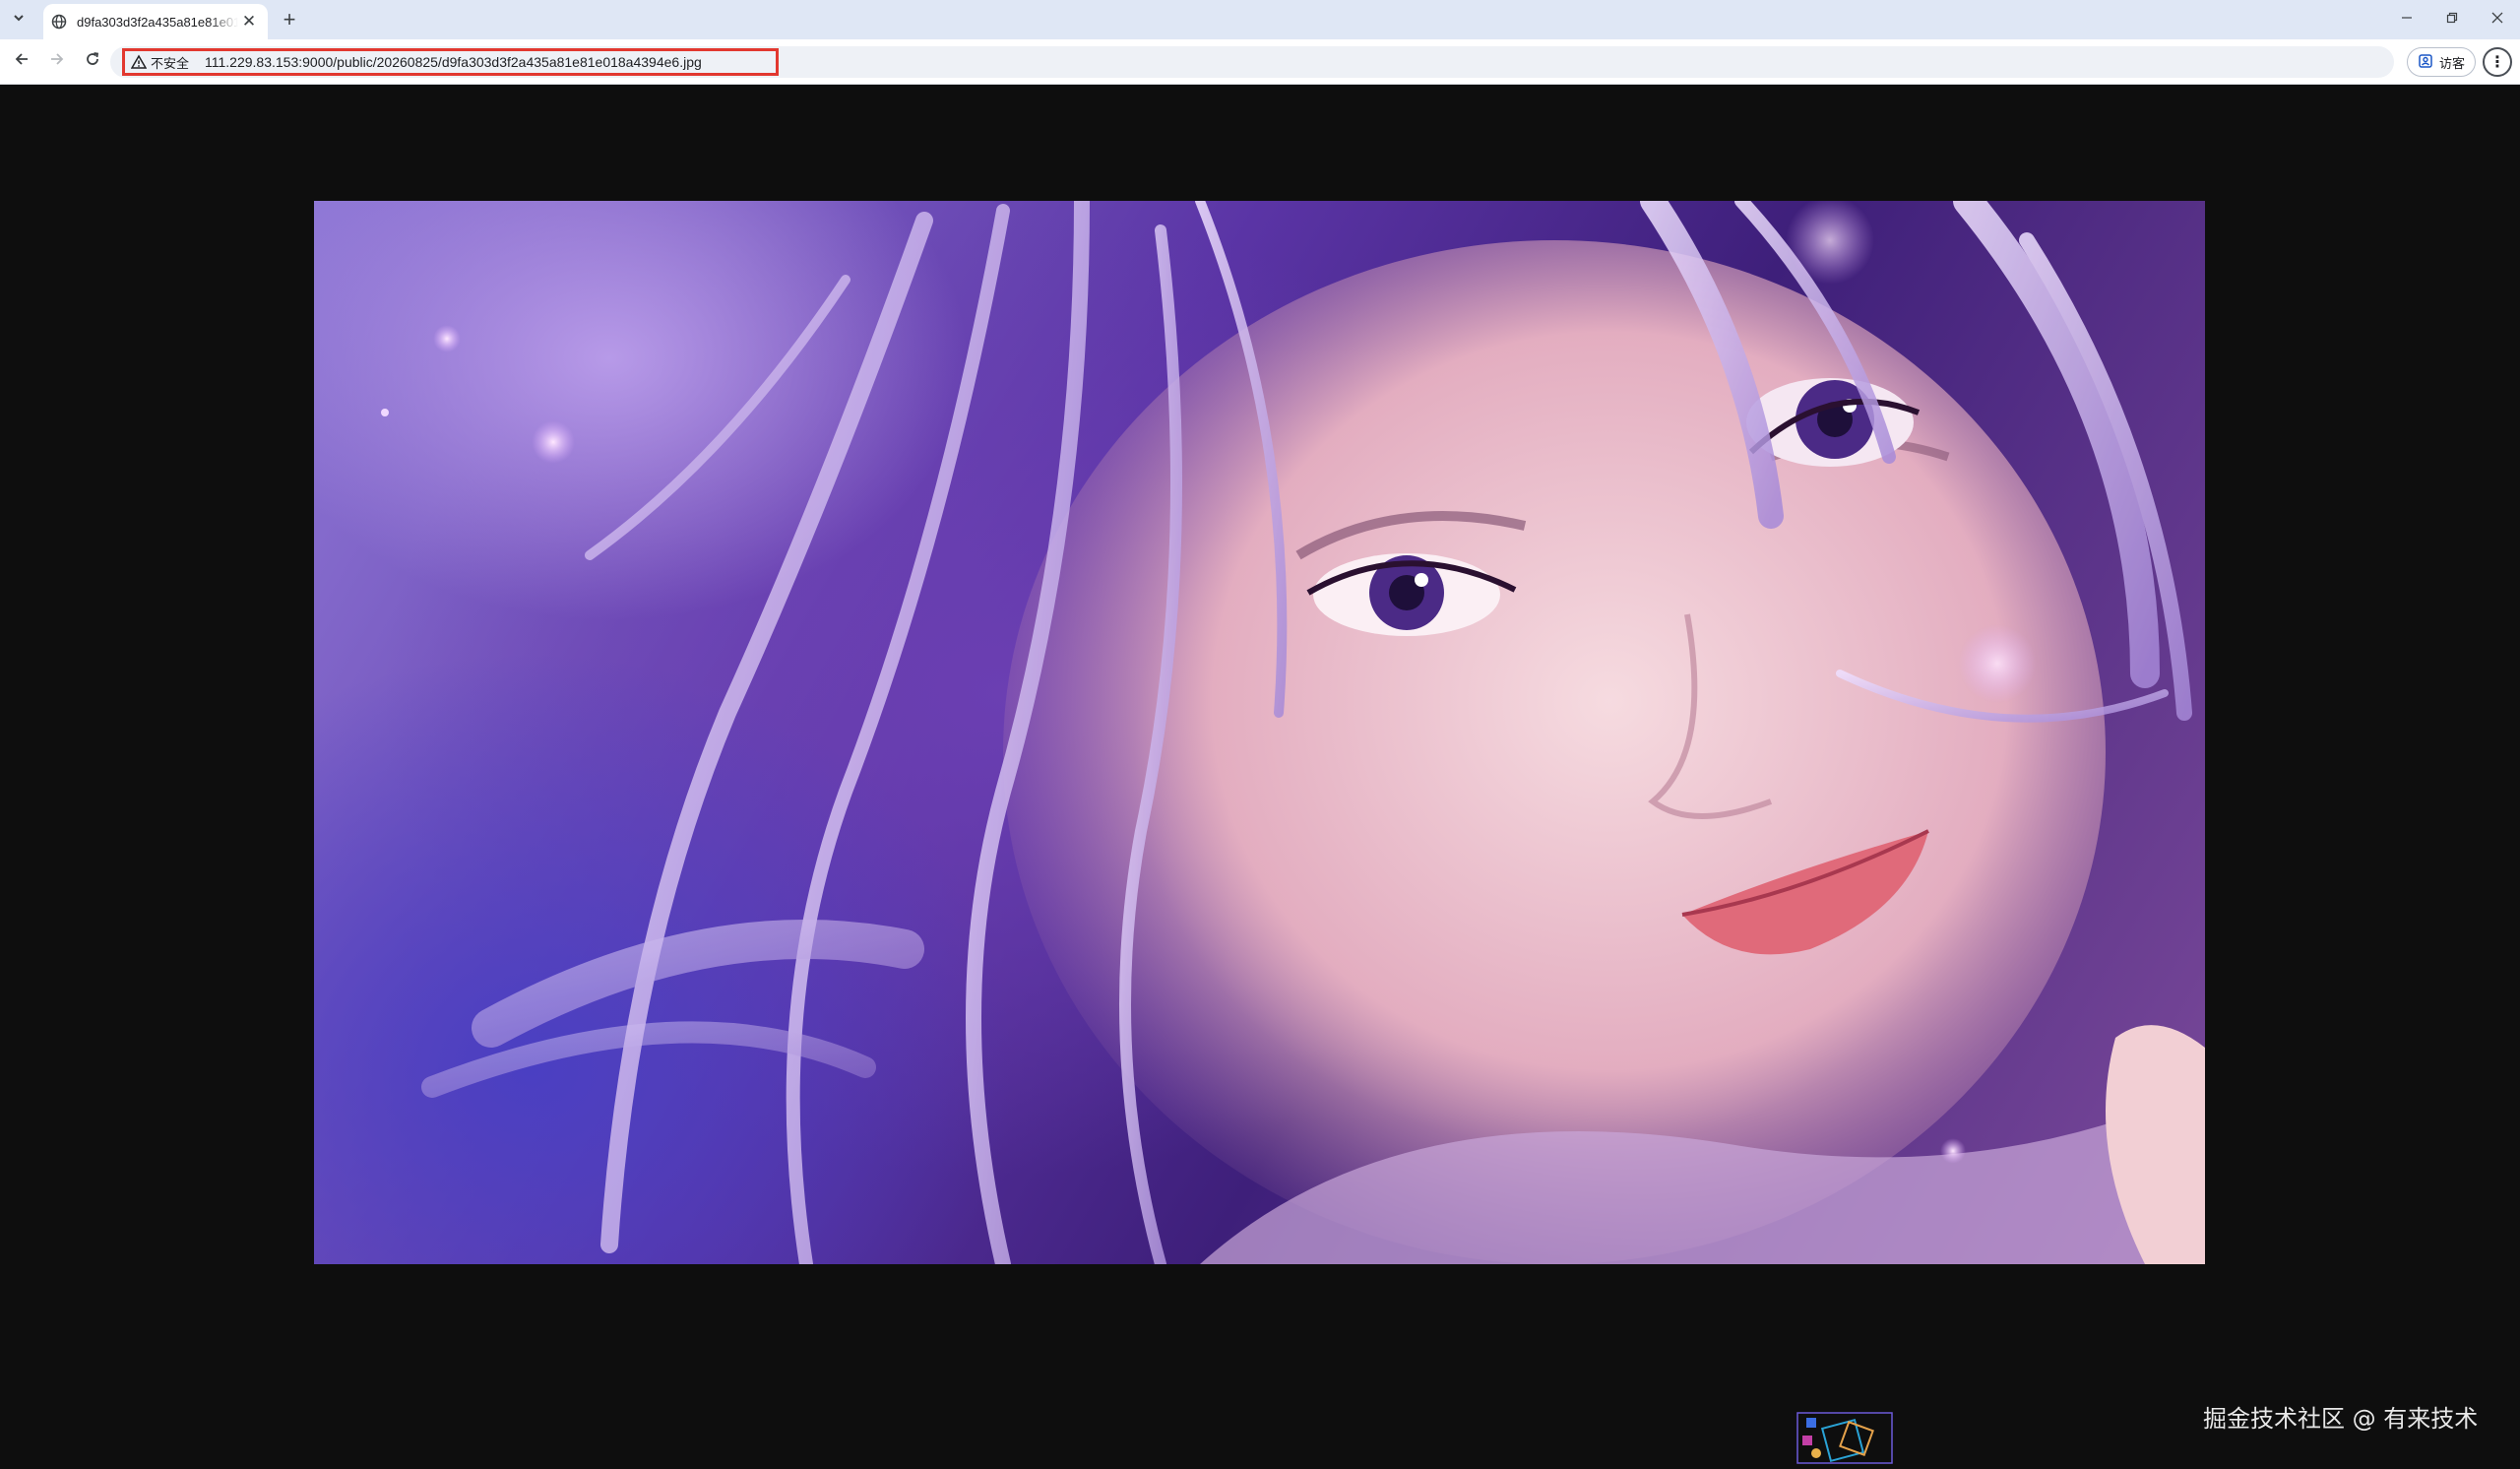 The height and width of the screenshot is (1469, 2520). I want to click on chevron-down-icon, so click(19, 20).